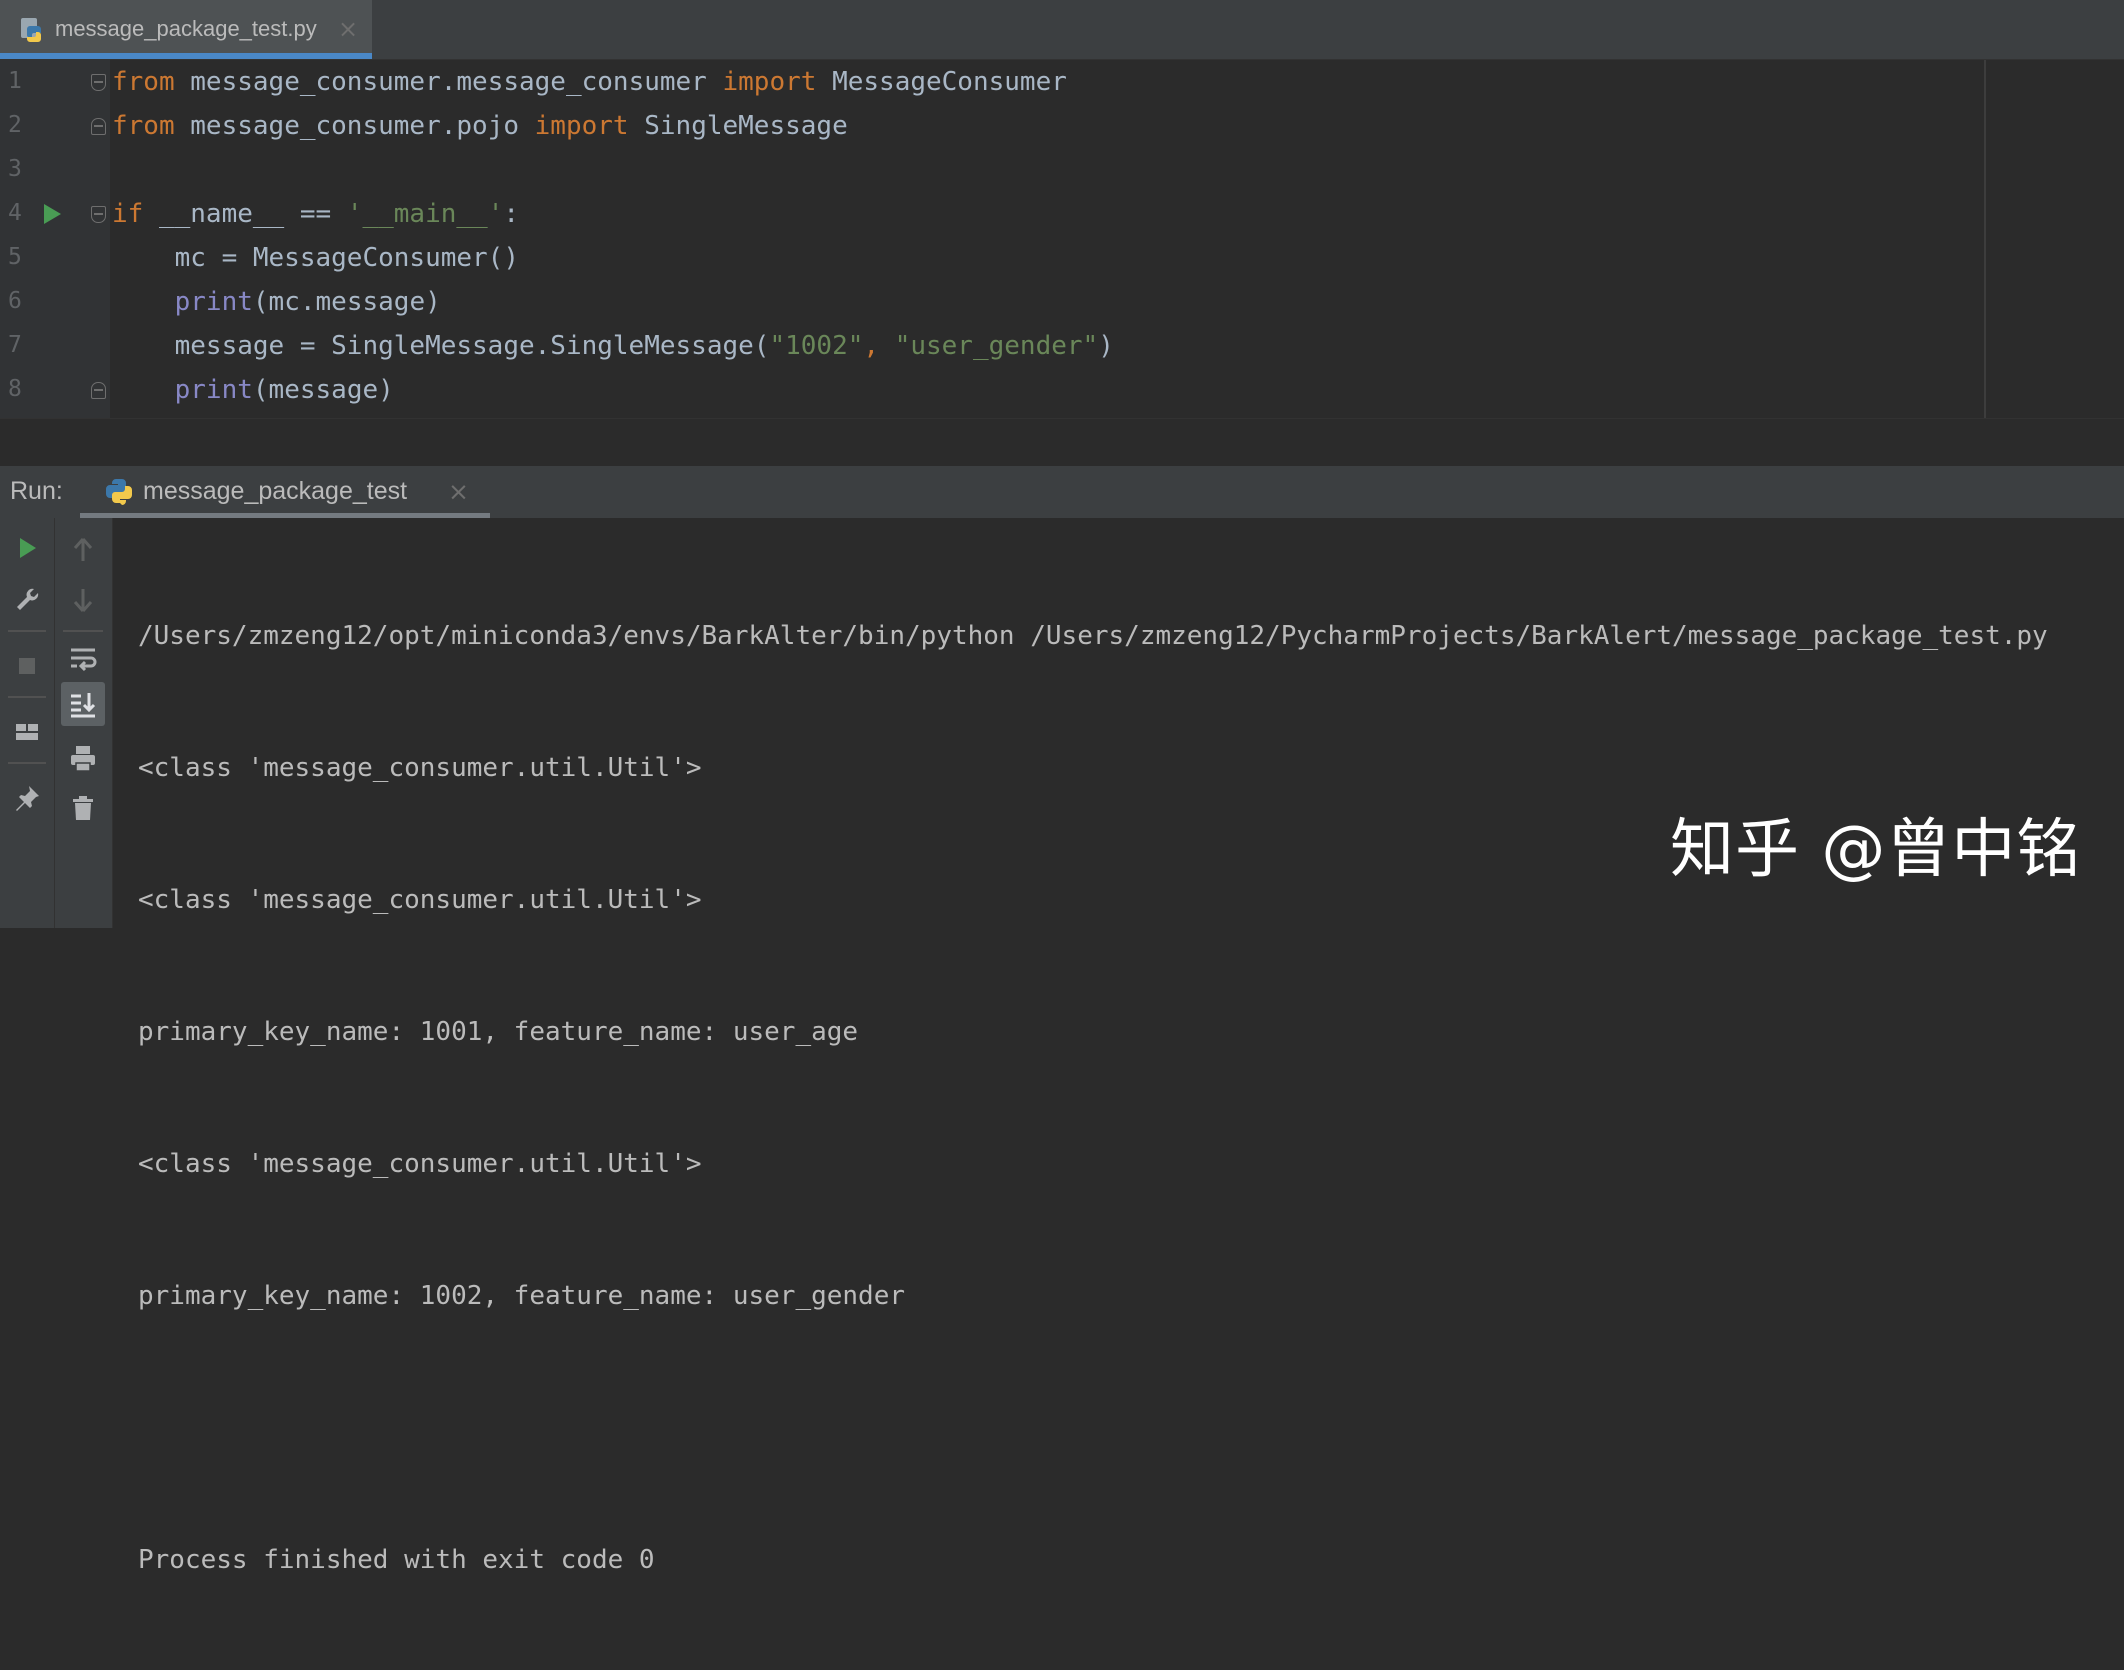 The width and height of the screenshot is (2124, 1670). What do you see at coordinates (15, 301) in the screenshot?
I see `line-number: 6` at bounding box center [15, 301].